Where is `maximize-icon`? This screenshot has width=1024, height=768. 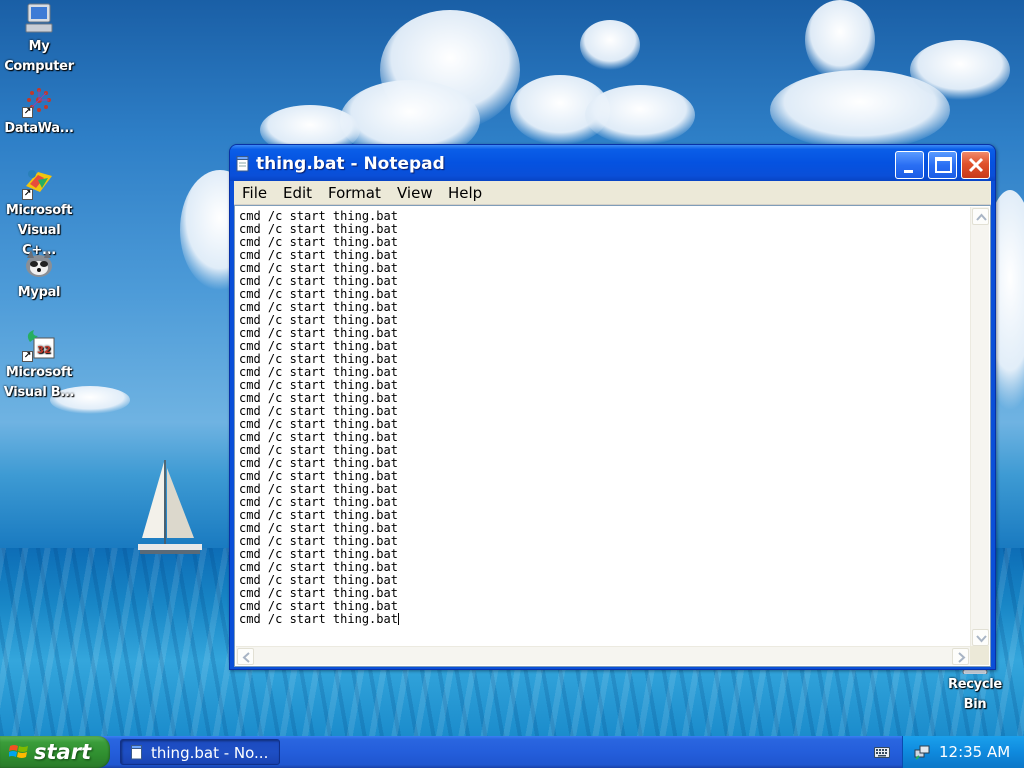 maximize-icon is located at coordinates (943, 165).